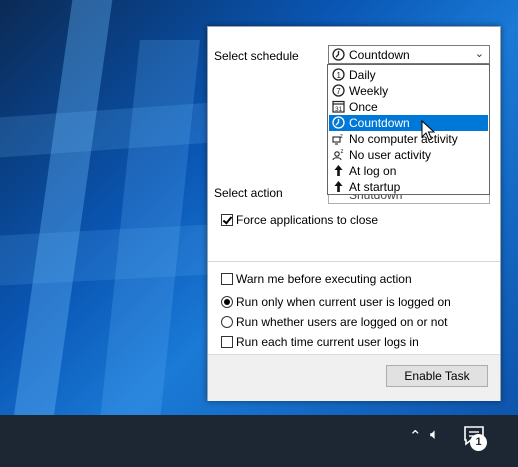 Image resolution: width=518 pixels, height=467 pixels. Describe the element at coordinates (379, 123) in the screenshot. I see `schedule-option-label: Countdown` at that location.